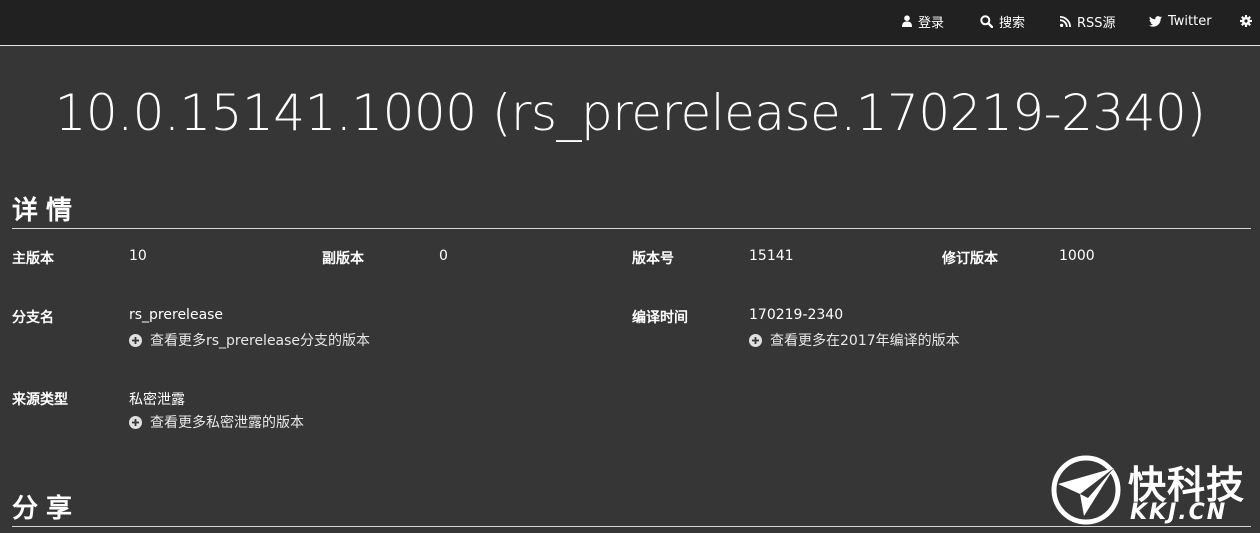 This screenshot has height=533, width=1260. What do you see at coordinates (1096, 23) in the screenshot?
I see `rss-label: RSS源` at bounding box center [1096, 23].